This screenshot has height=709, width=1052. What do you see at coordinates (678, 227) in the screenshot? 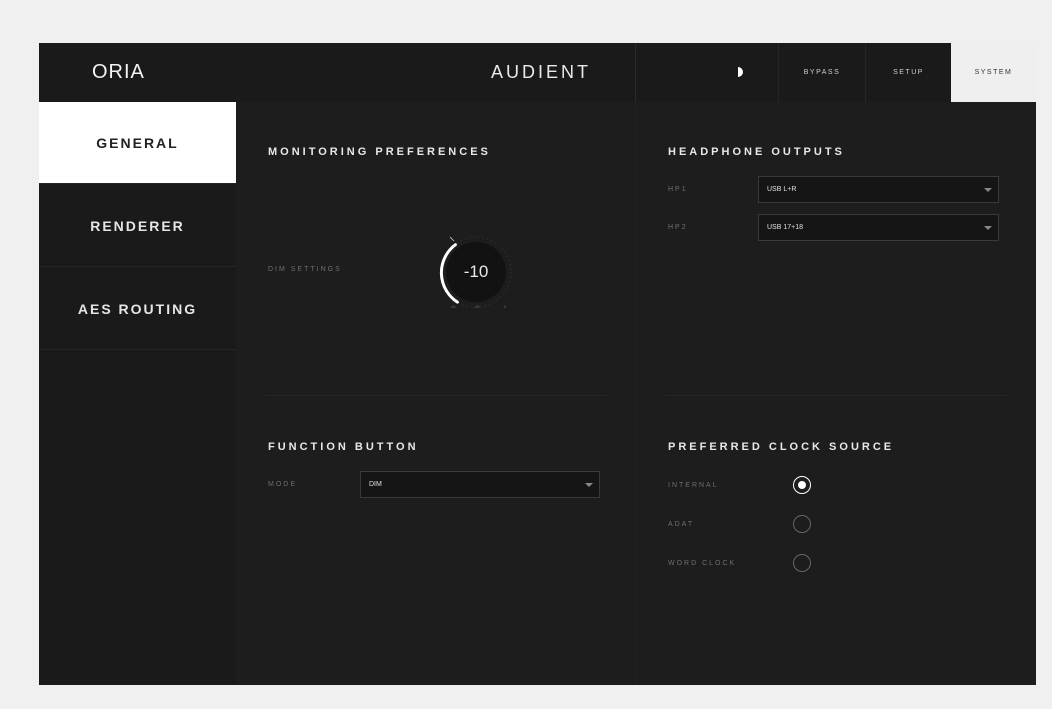
I see `hp2-label: HP2` at bounding box center [678, 227].